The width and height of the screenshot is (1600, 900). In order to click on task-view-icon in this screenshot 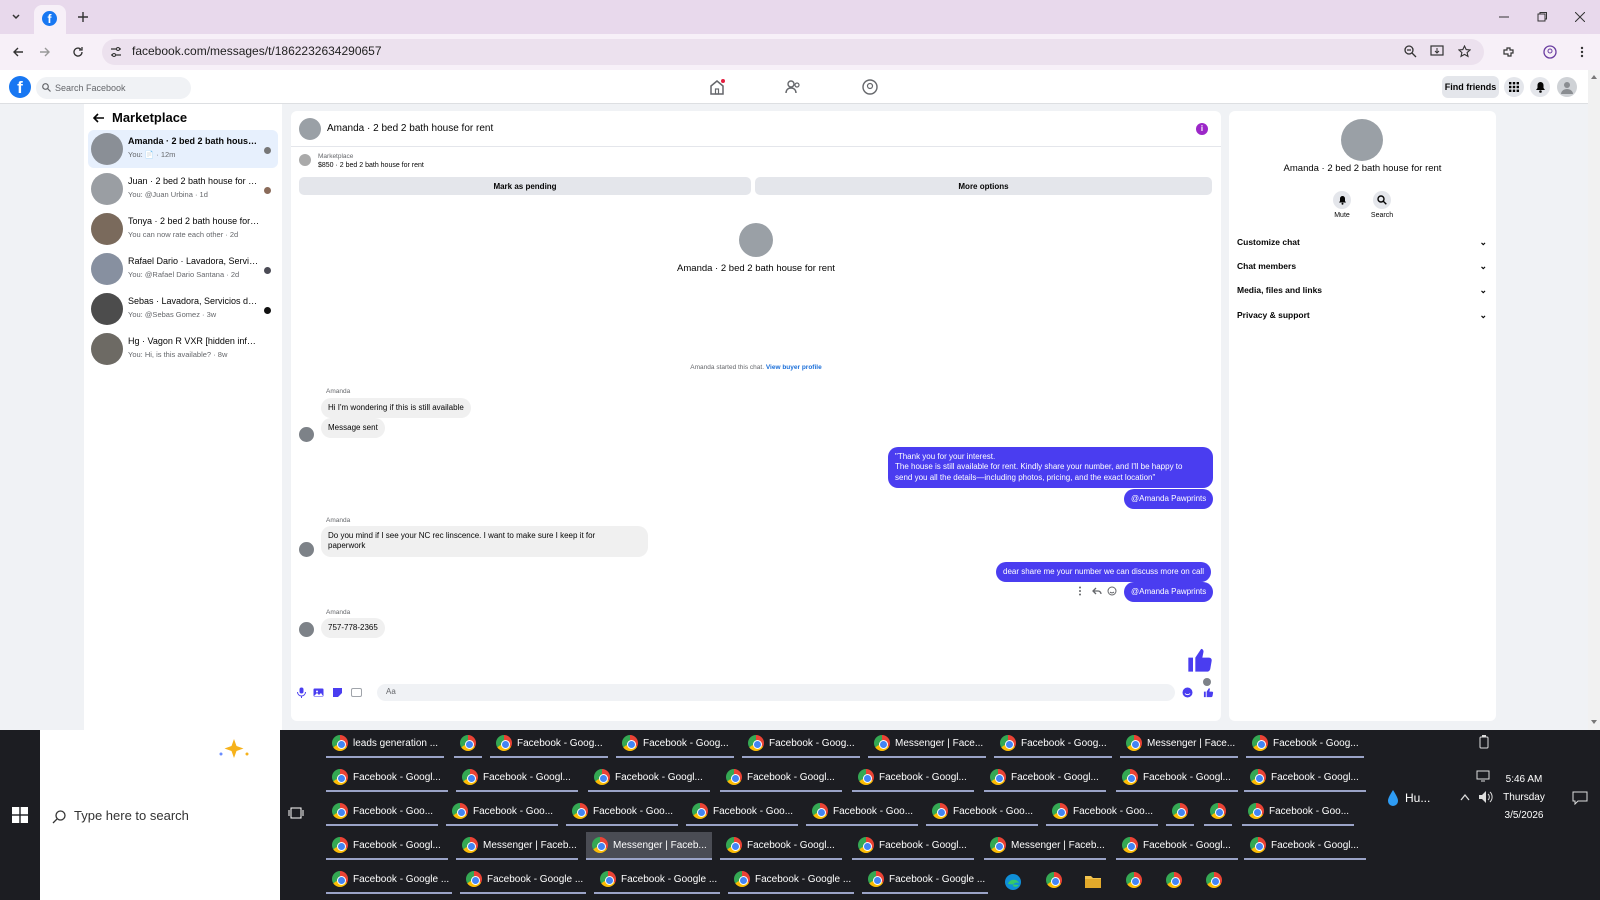, I will do `click(298, 814)`.